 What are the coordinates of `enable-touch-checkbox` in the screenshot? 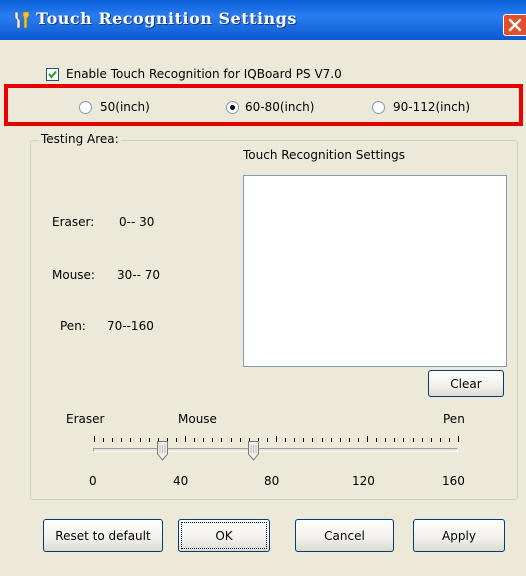 It's located at (52, 74).